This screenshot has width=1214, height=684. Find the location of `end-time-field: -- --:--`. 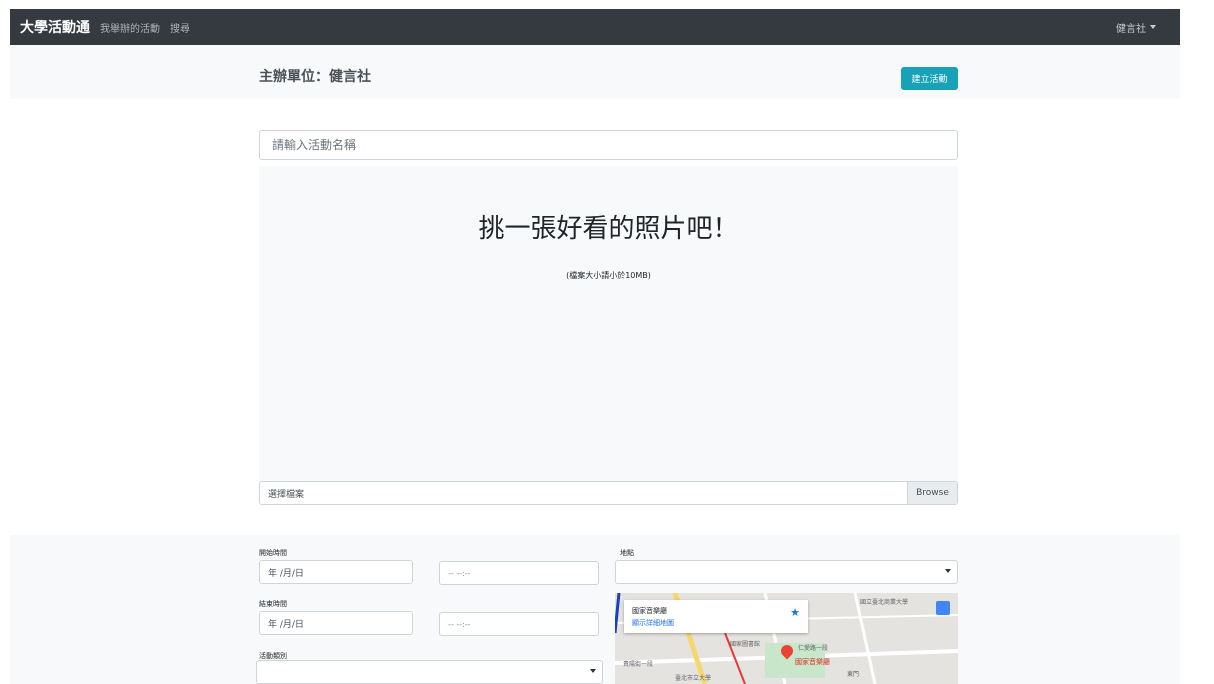

end-time-field: -- --:-- is located at coordinates (519, 624).